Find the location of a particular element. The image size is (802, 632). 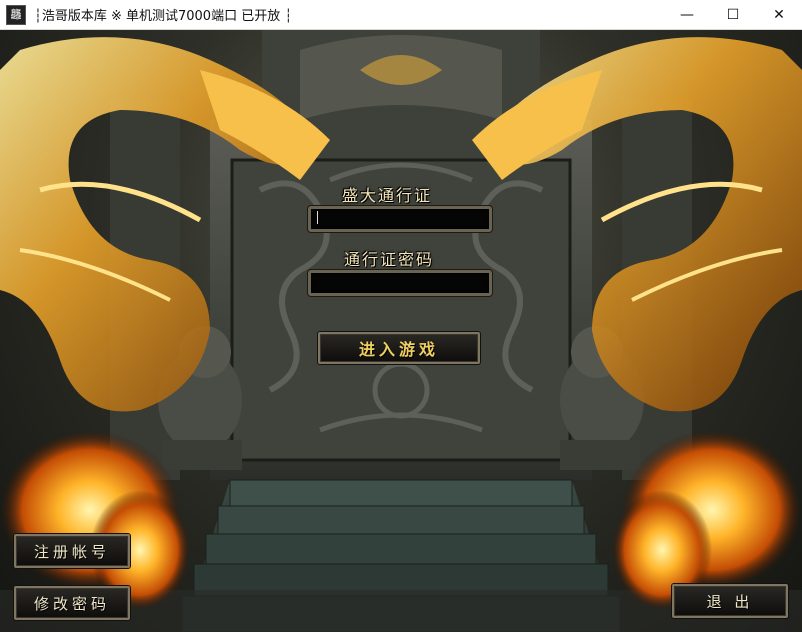

account-field-frame is located at coordinates (400, 219).